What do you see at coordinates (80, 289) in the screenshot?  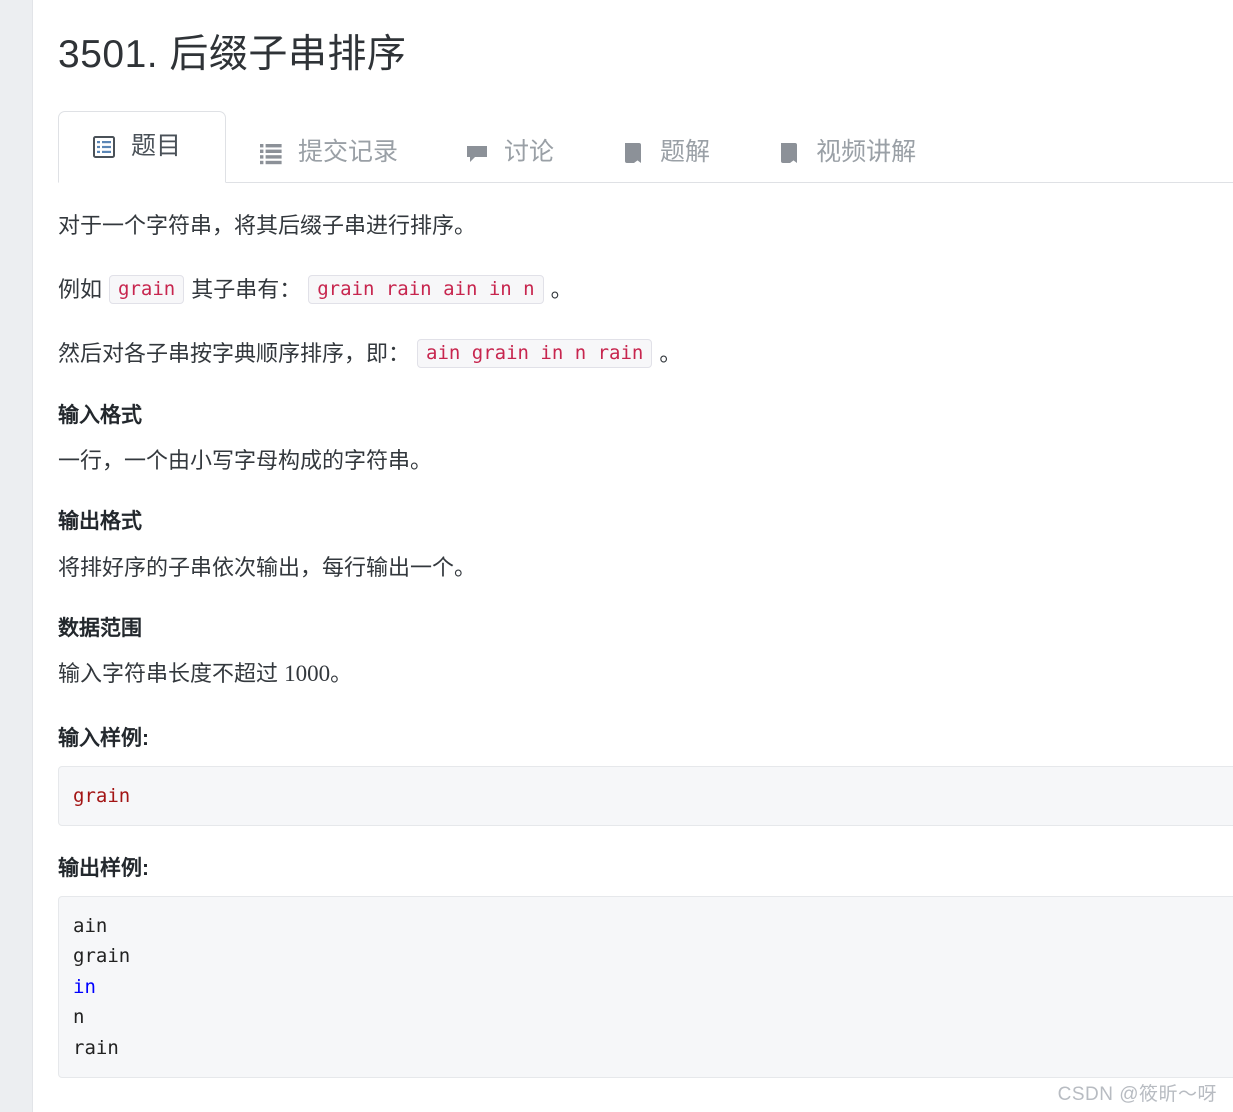 I see `example-prefix-text: 例如` at bounding box center [80, 289].